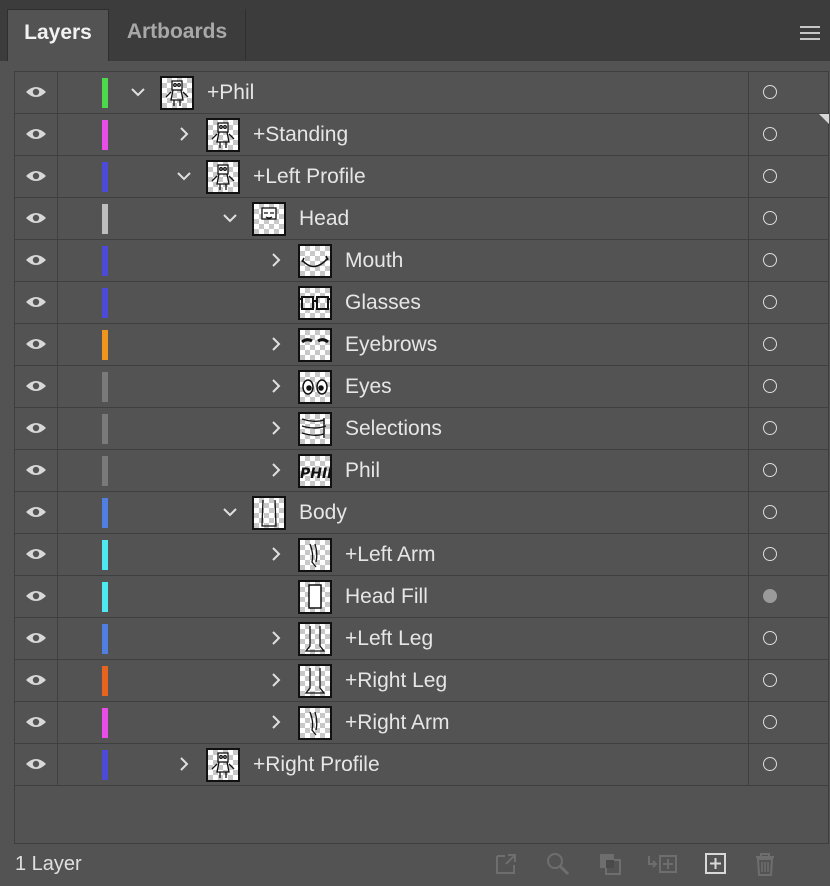  Describe the element at coordinates (421, 177) in the screenshot. I see `layer-row: +Left Profile` at that location.